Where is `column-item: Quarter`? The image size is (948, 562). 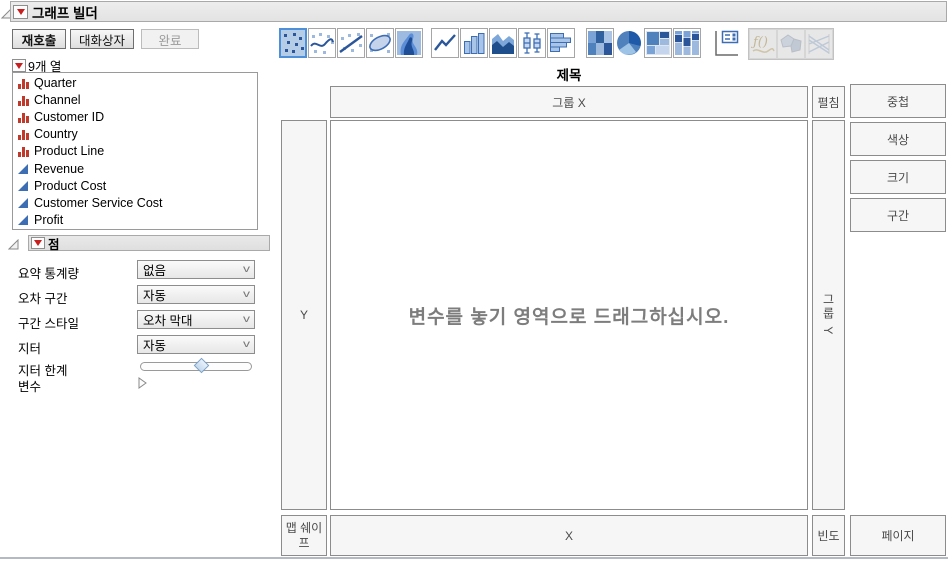
column-item: Quarter is located at coordinates (135, 82).